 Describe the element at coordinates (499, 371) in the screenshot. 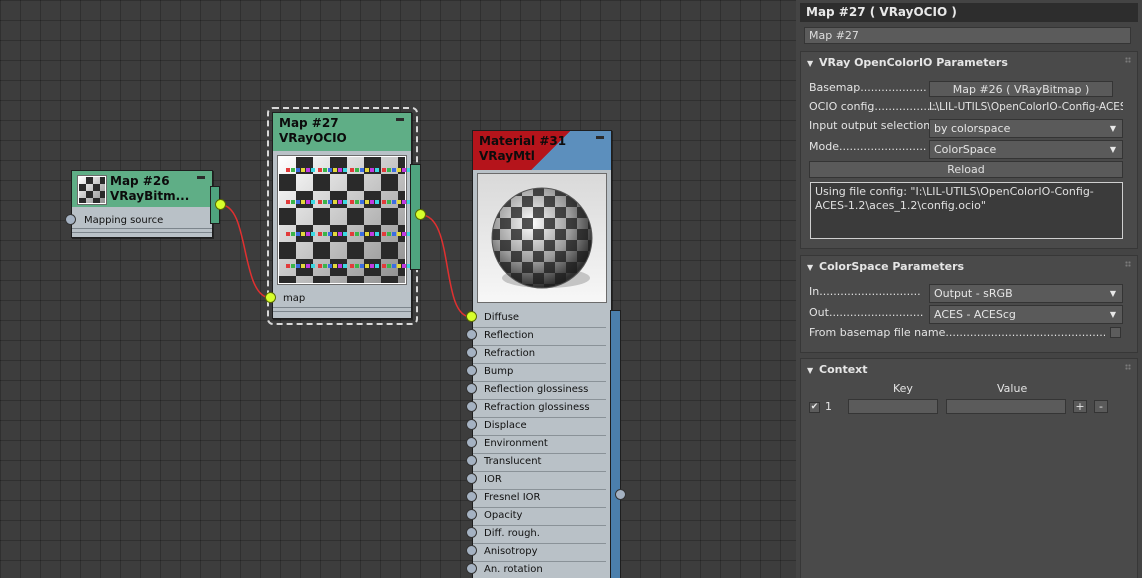

I see `material-slot-label: Bump` at that location.